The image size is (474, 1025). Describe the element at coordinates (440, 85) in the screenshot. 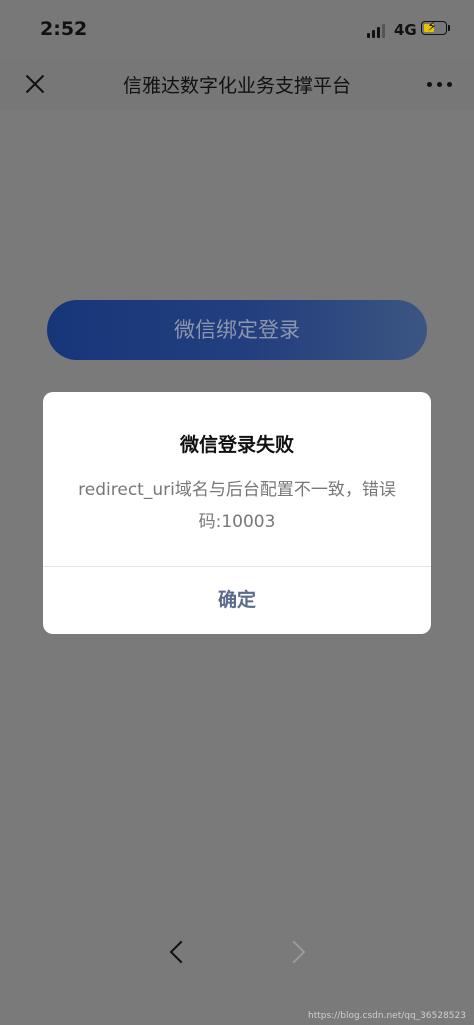

I see `more-icon` at that location.